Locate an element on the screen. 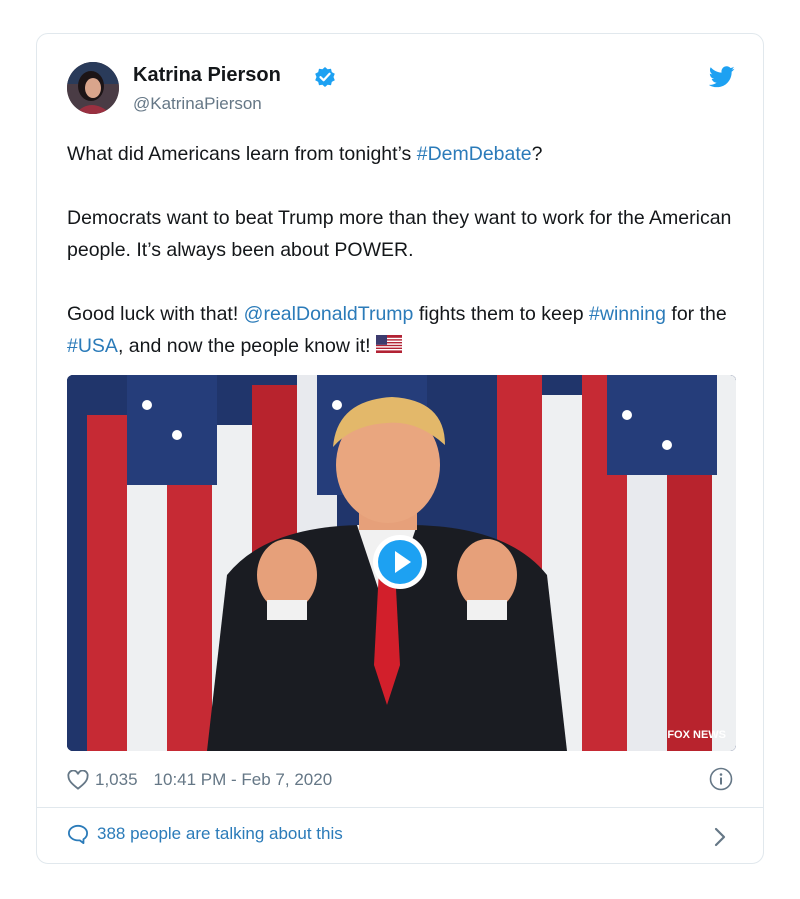 The image size is (800, 899). author-name: Katrina Pierson is located at coordinates (207, 75).